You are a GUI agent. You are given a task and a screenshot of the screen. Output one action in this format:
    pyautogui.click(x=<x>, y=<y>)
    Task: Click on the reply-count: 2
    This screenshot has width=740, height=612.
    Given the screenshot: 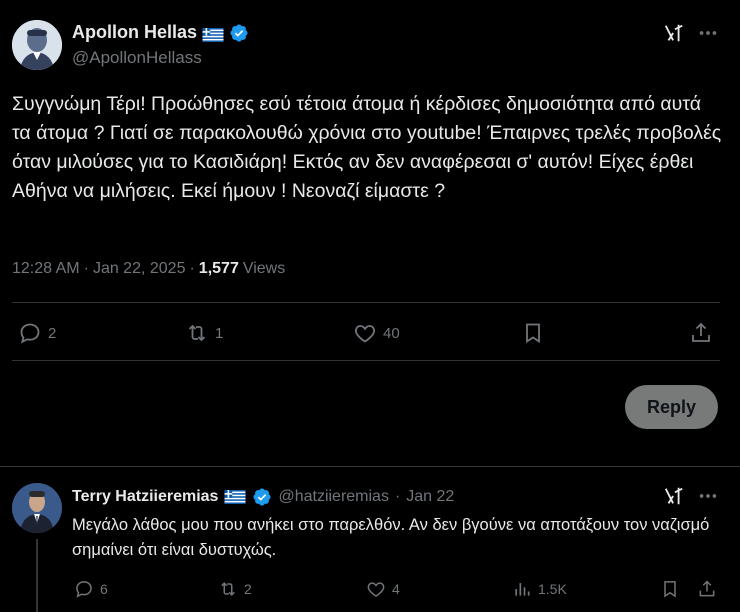 What is the action you would take?
    pyautogui.click(x=52, y=333)
    